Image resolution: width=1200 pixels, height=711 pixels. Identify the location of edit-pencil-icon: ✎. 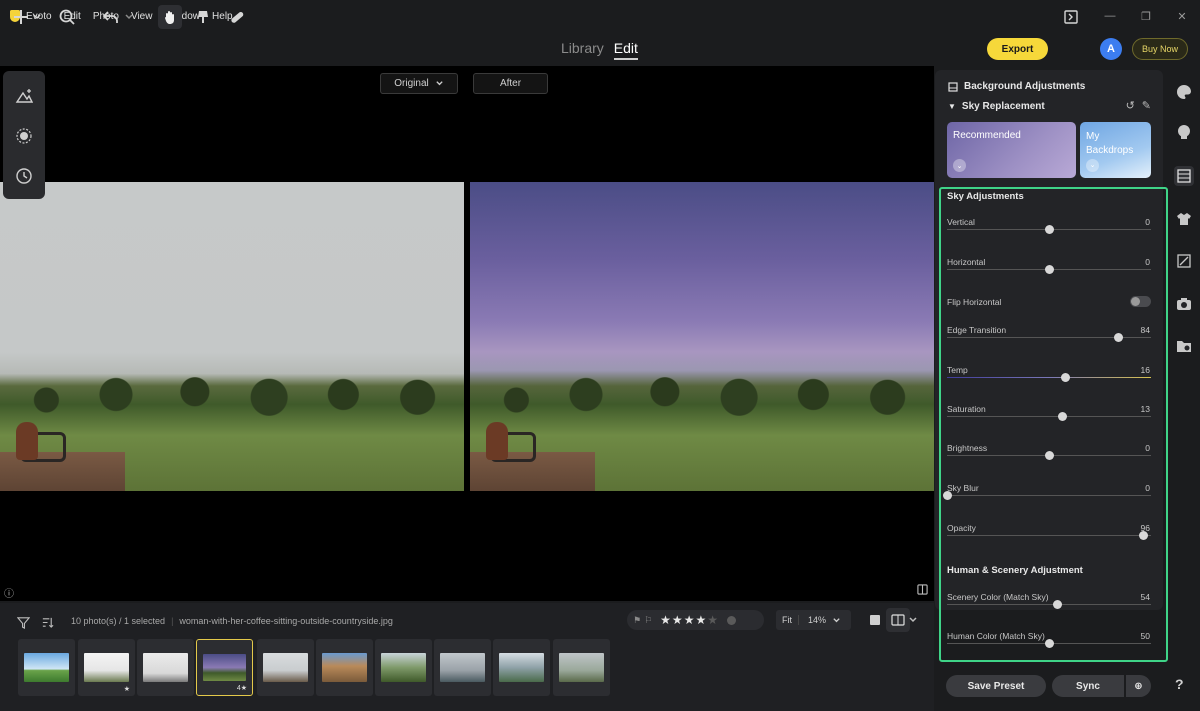
(1146, 105).